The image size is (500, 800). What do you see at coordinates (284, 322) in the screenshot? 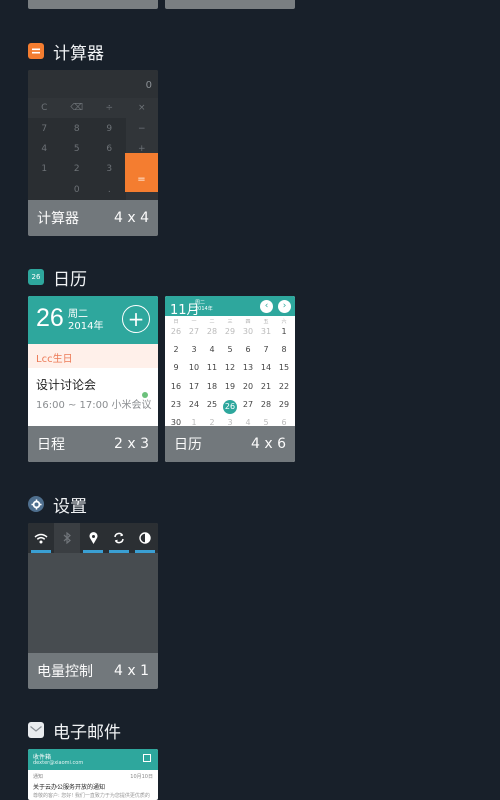
I see `weekday-label: 六` at bounding box center [284, 322].